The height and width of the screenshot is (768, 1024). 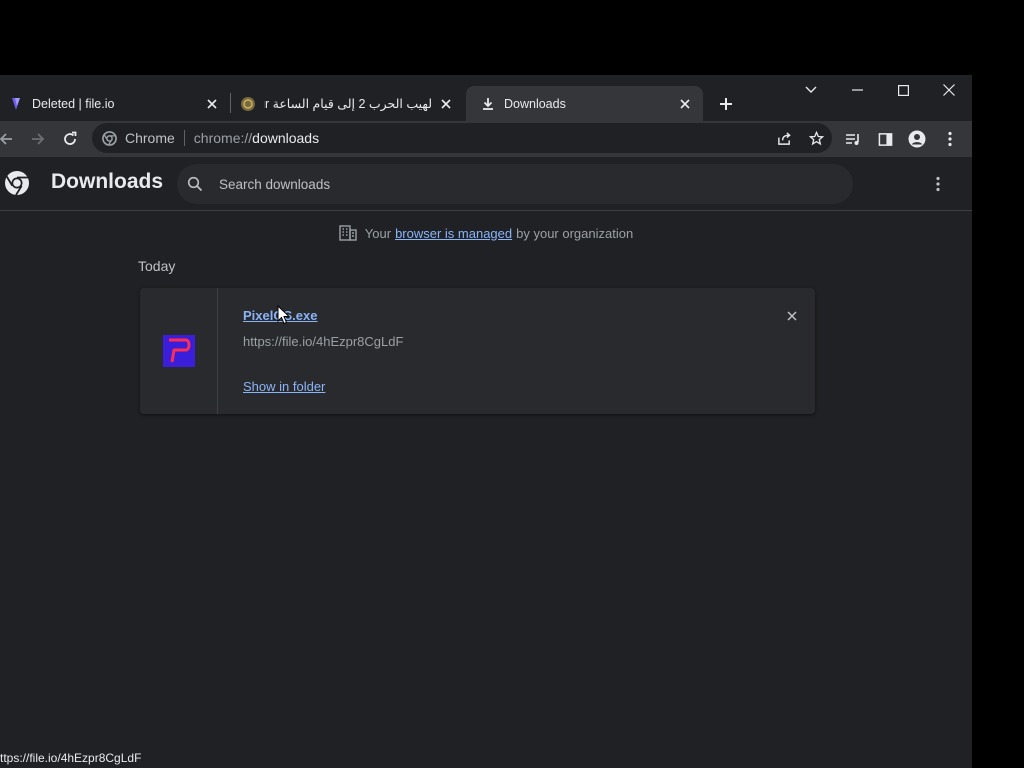 What do you see at coordinates (378, 233) in the screenshot?
I see `managed-prefix: Your` at bounding box center [378, 233].